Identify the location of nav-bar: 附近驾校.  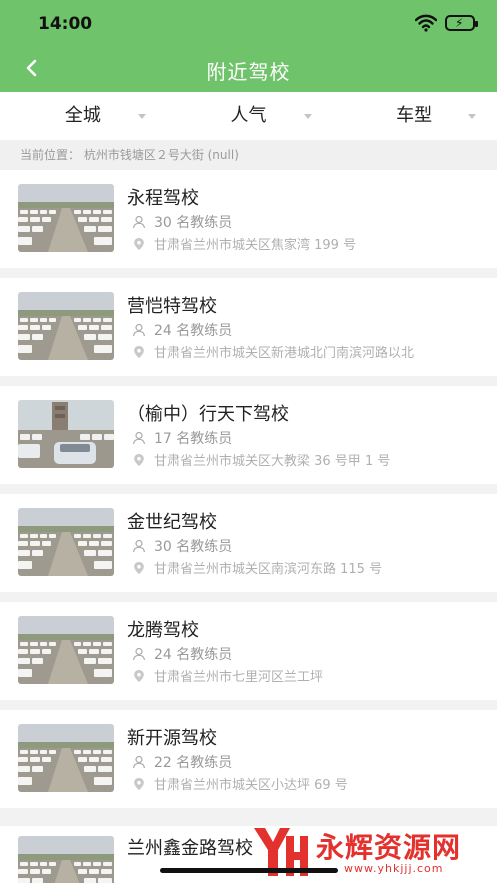
(248, 69).